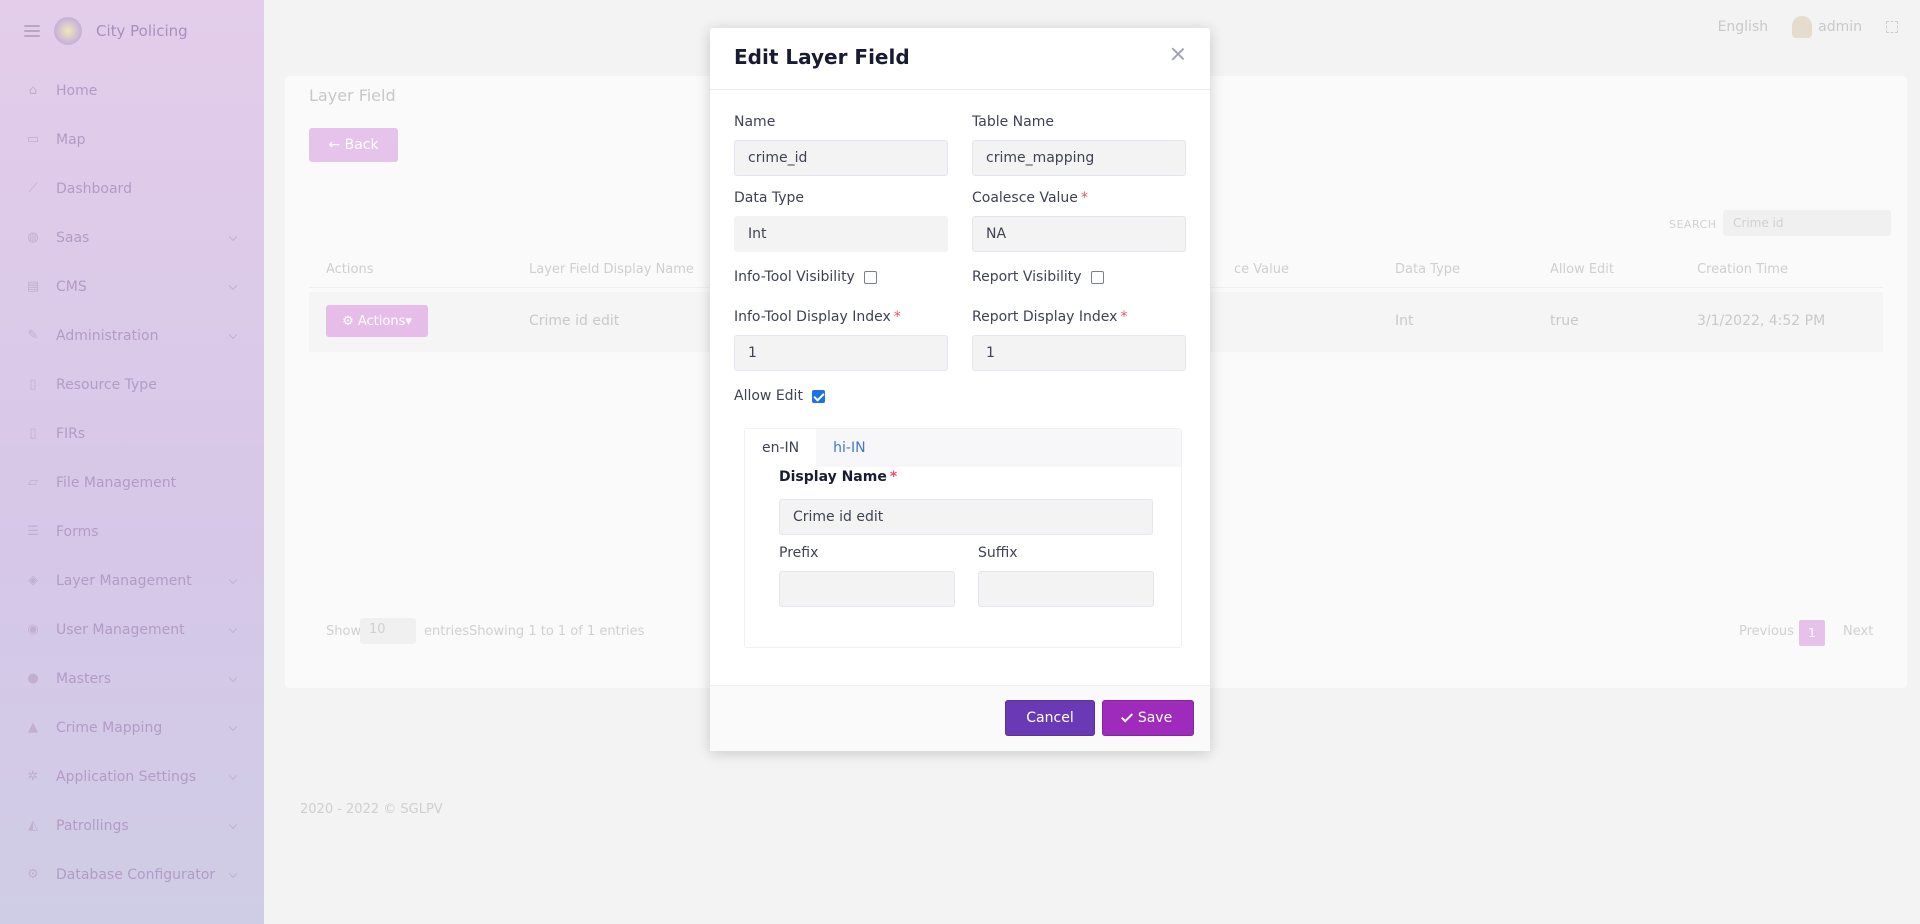 The image size is (1920, 924). Describe the element at coordinates (1858, 631) in the screenshot. I see `next-page-link: Next` at that location.